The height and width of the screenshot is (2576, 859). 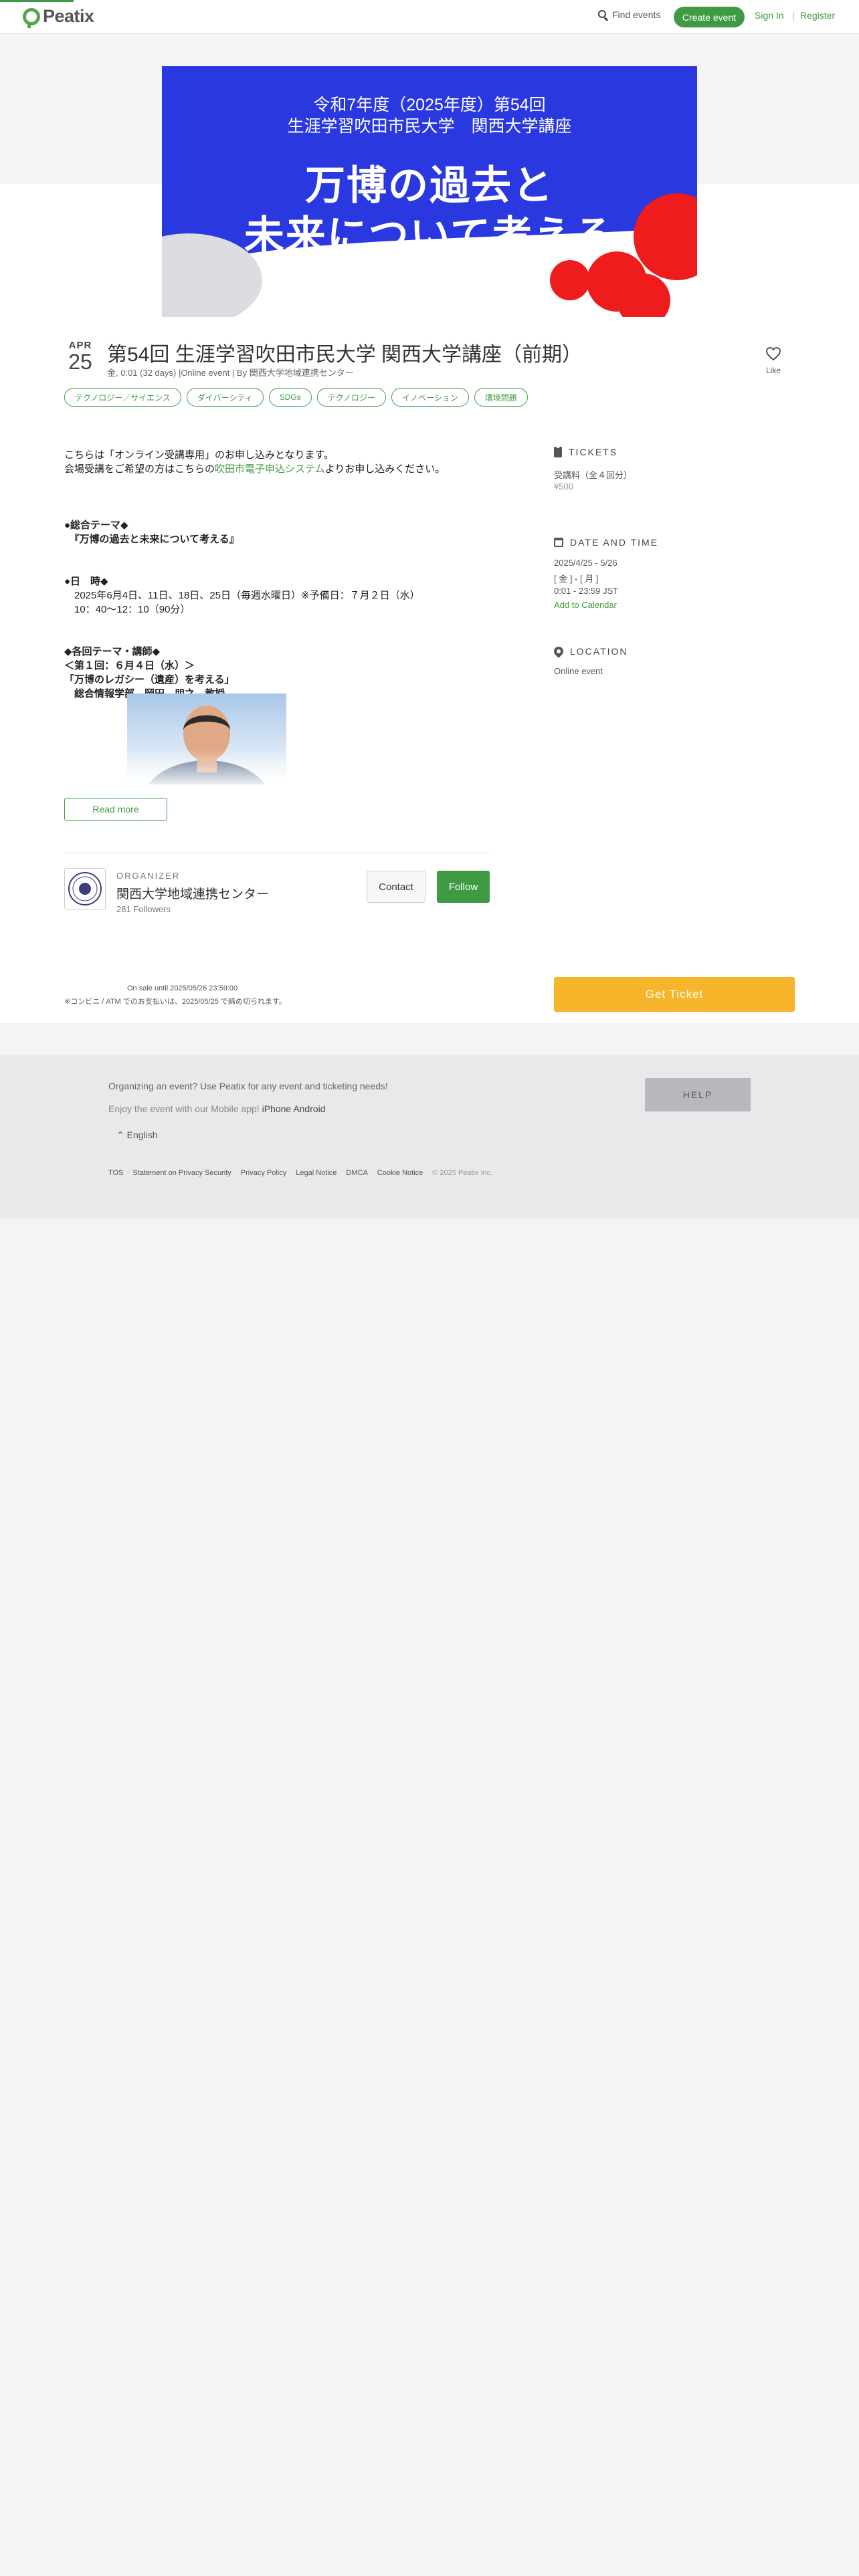 What do you see at coordinates (586, 591) in the screenshot?
I see `time-range: 0:01 - 23:59 JST` at bounding box center [586, 591].